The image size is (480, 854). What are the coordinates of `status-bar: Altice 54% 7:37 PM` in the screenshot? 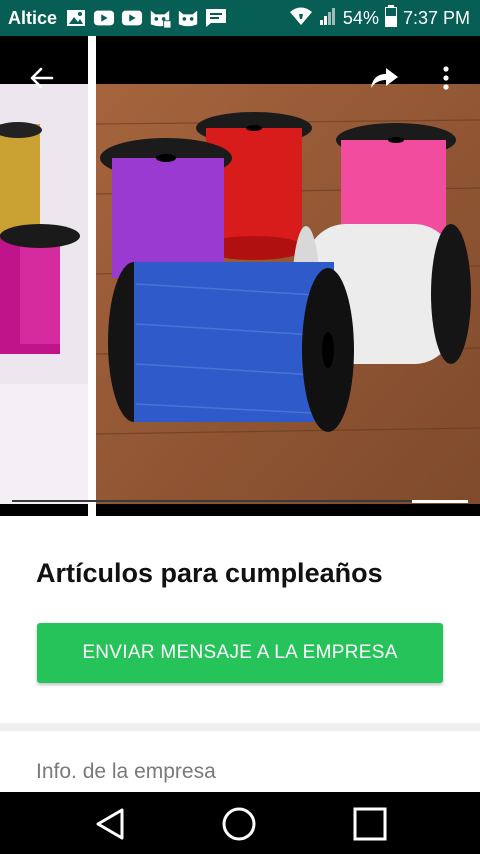 It's located at (240, 18).